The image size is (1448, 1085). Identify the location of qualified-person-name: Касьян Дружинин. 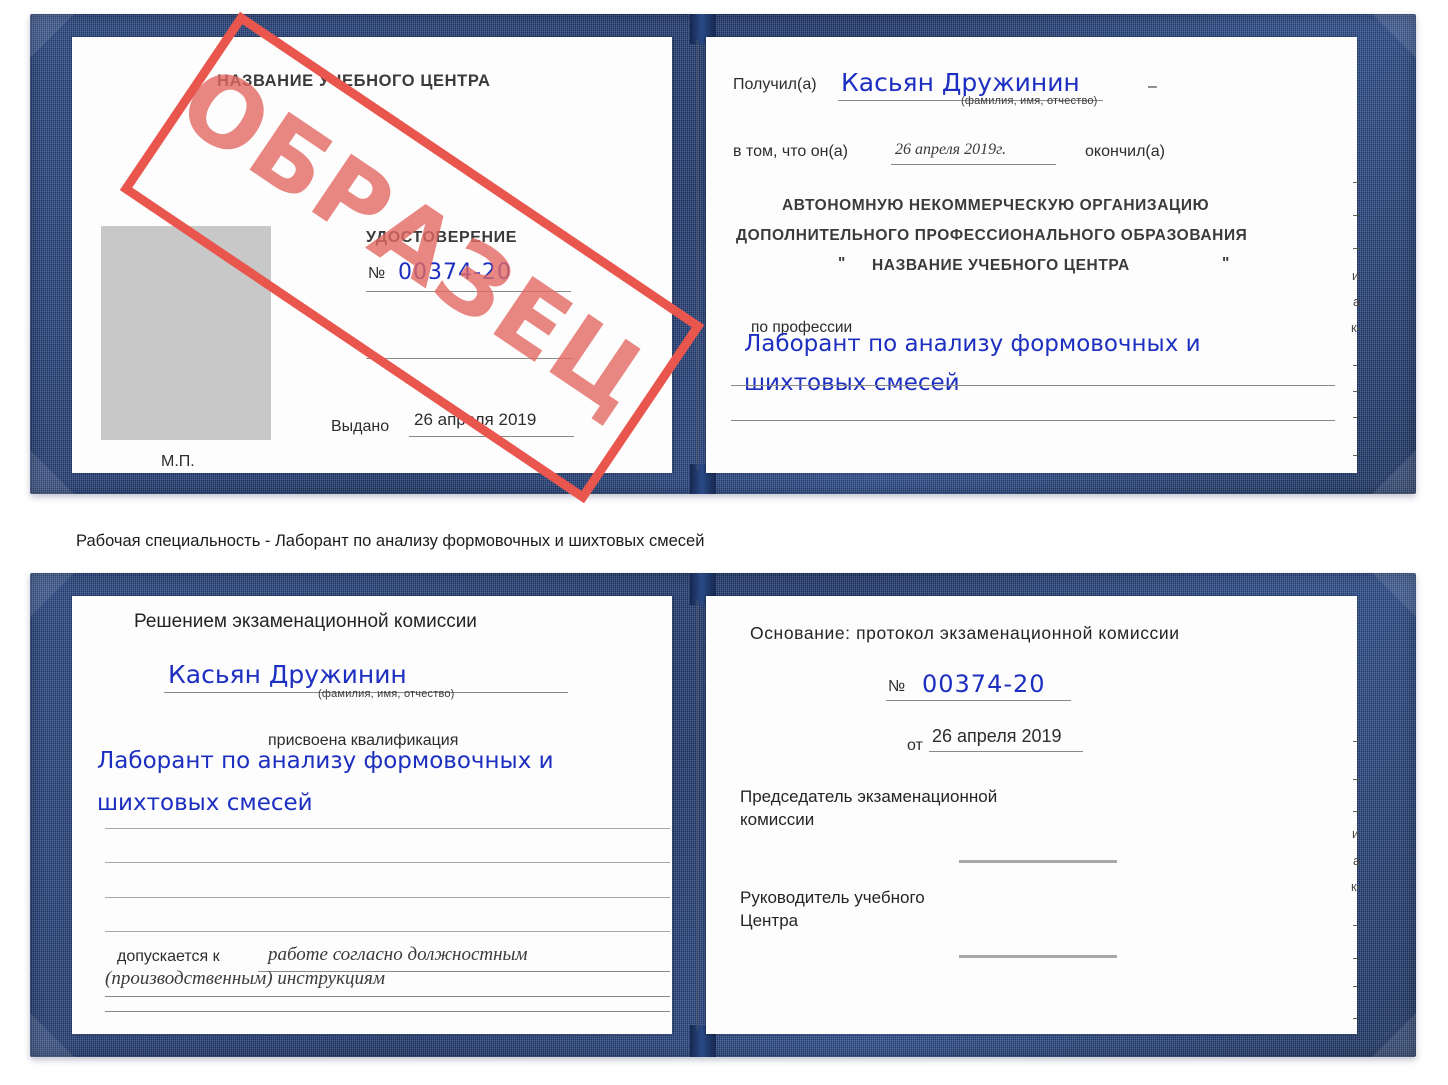
(287, 674).